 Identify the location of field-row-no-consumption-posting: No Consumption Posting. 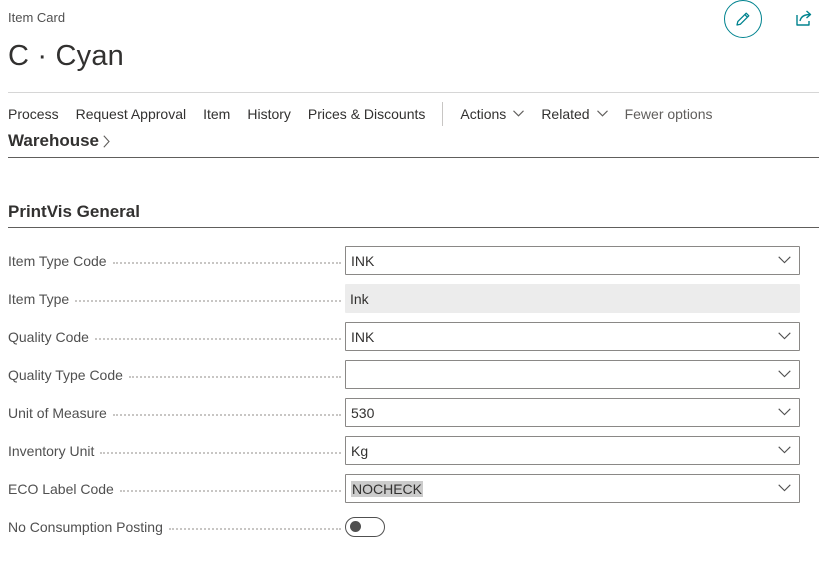
(404, 526).